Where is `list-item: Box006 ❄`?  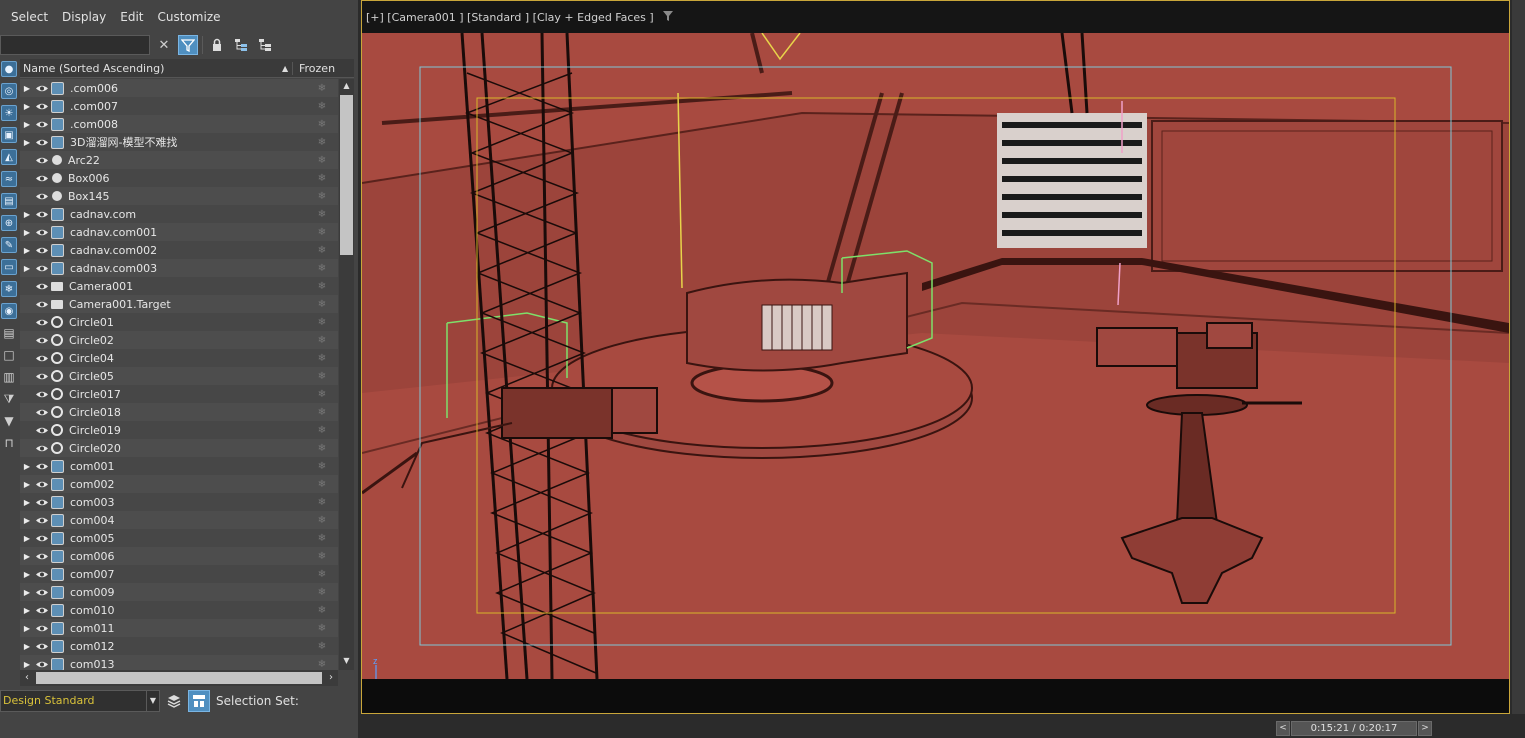 list-item: Box006 ❄ is located at coordinates (179, 178).